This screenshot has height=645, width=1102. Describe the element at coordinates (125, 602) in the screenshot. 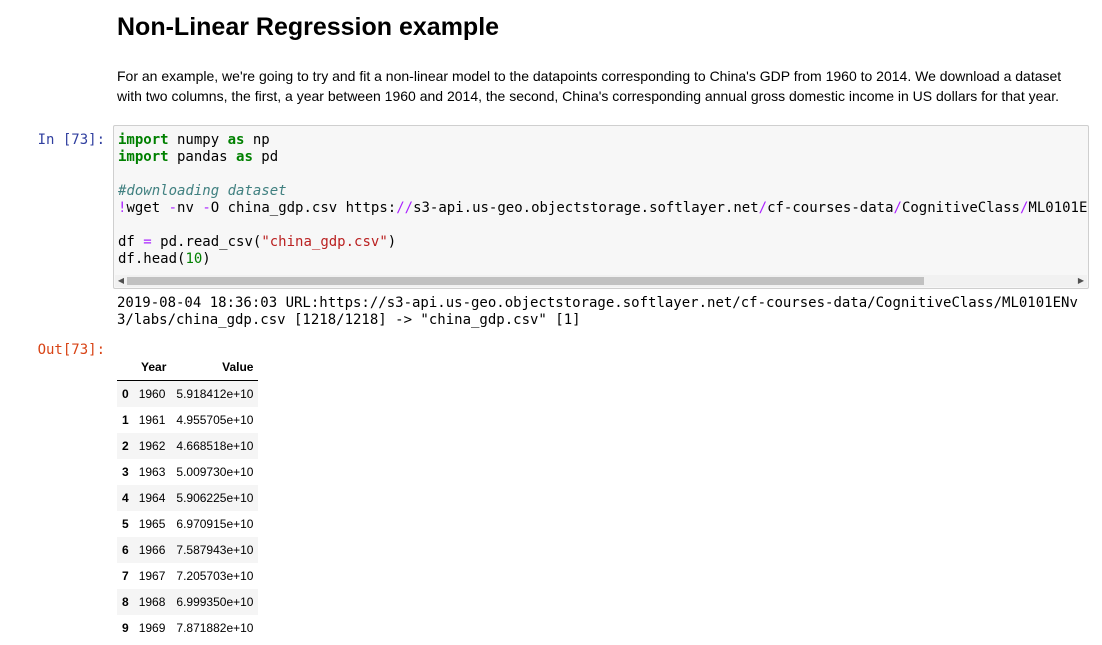

I see `row-index: 8` at that location.